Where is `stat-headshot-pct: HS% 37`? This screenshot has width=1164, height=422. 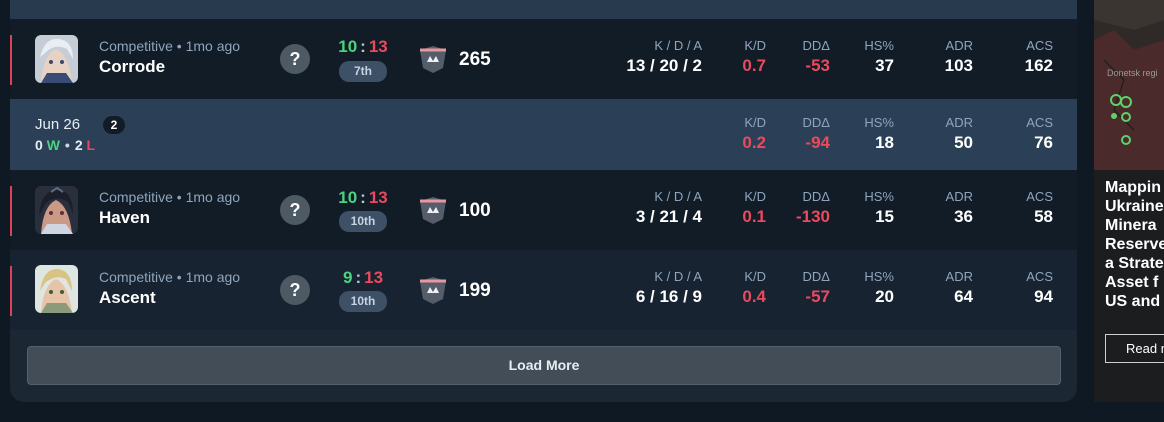
stat-headshot-pct: HS% 37 is located at coordinates (879, 56).